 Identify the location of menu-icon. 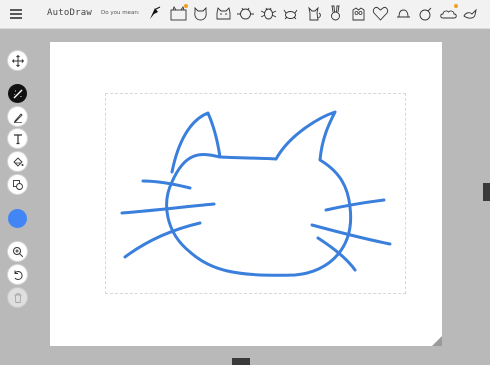
(16, 14).